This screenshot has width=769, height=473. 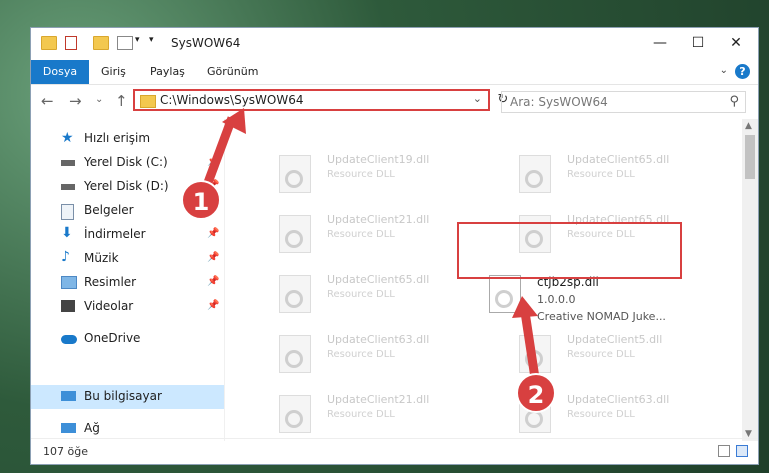 I want to click on search-input: Ara: SysWOW64 ⚲, so click(x=623, y=102).